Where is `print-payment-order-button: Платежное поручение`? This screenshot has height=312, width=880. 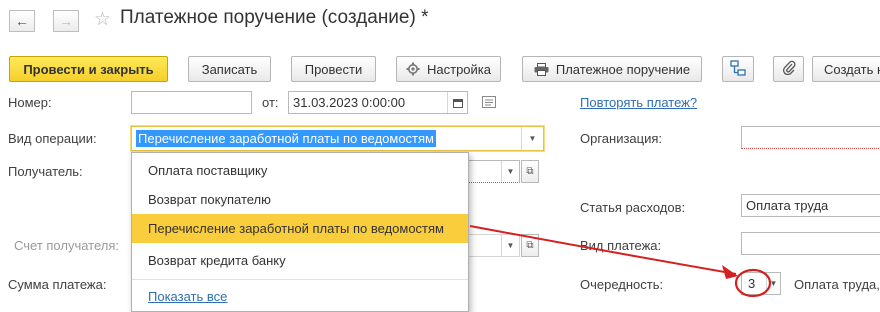 print-payment-order-button: Платежное поручение is located at coordinates (612, 69).